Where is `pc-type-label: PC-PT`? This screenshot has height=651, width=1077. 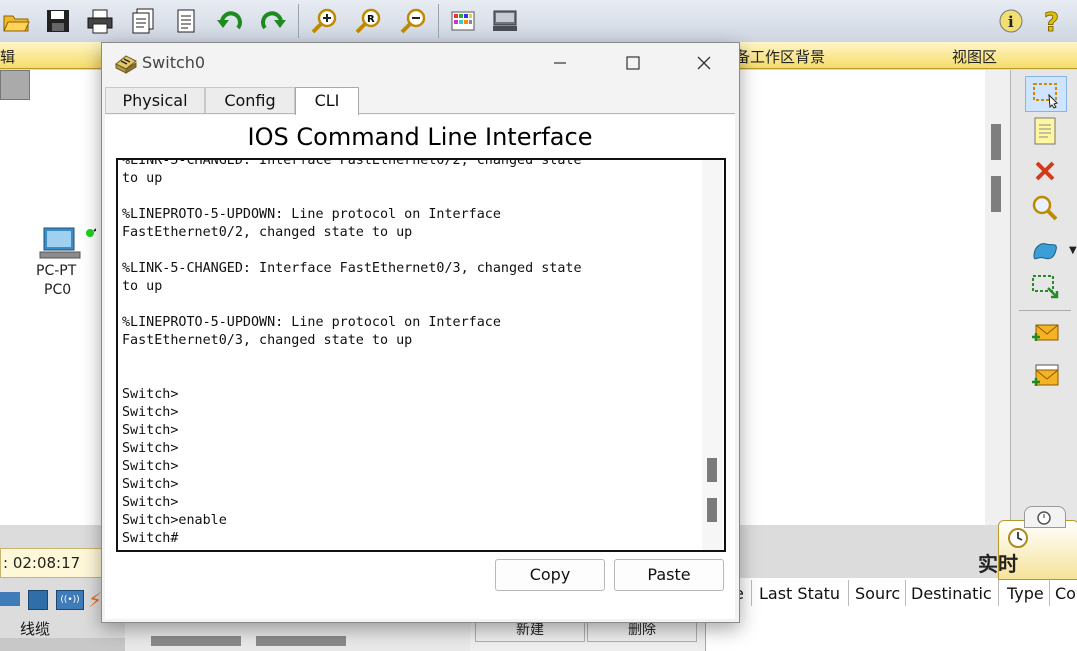 pc-type-label: PC-PT is located at coordinates (56, 271).